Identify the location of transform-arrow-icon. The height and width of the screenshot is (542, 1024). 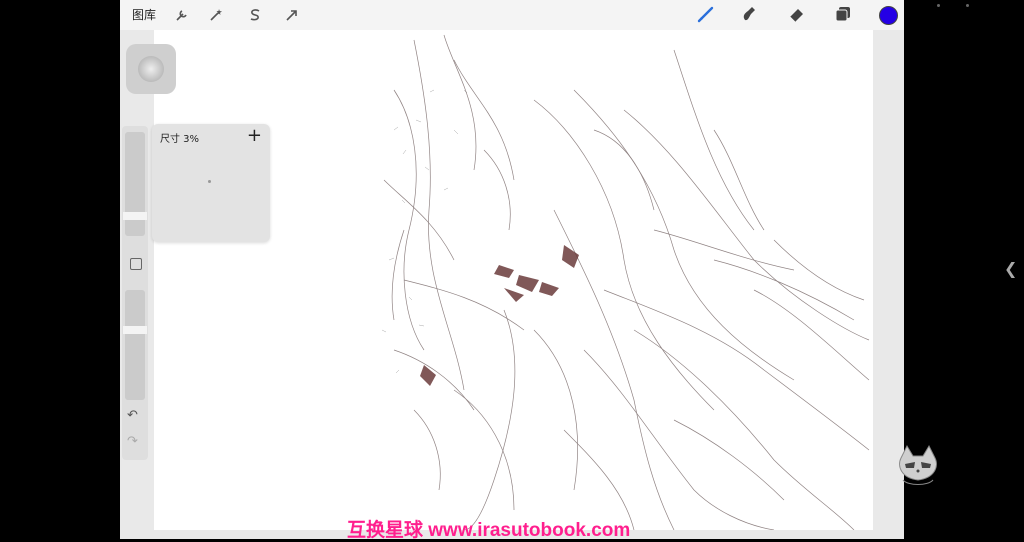
(292, 15).